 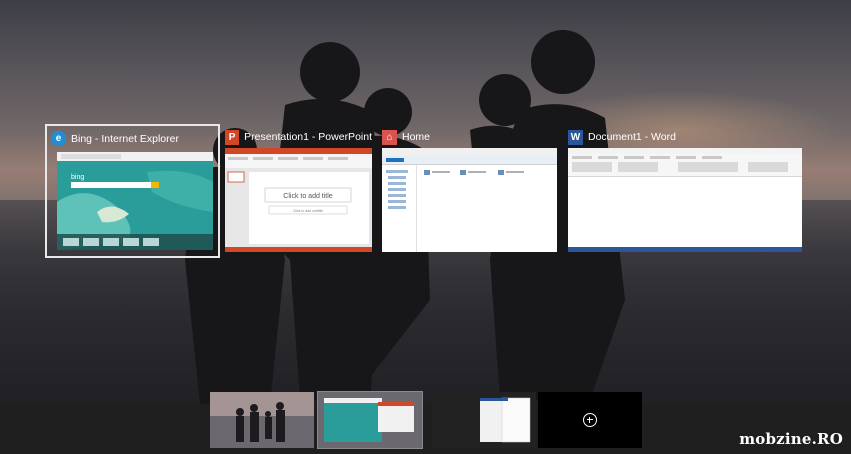 I want to click on window-file-explorer-home: ⌂ Home, so click(x=469, y=189).